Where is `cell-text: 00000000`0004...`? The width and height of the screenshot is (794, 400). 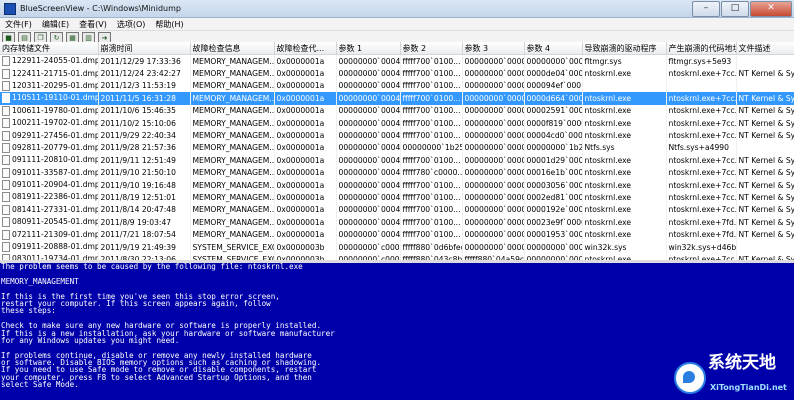
cell-text: 00000000`0004... is located at coordinates (369, 210).